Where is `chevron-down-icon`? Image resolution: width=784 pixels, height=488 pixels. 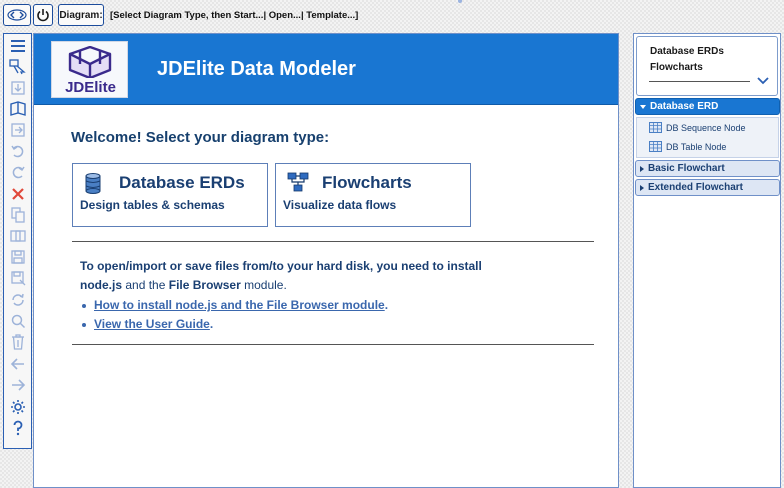 chevron-down-icon is located at coordinates (763, 81).